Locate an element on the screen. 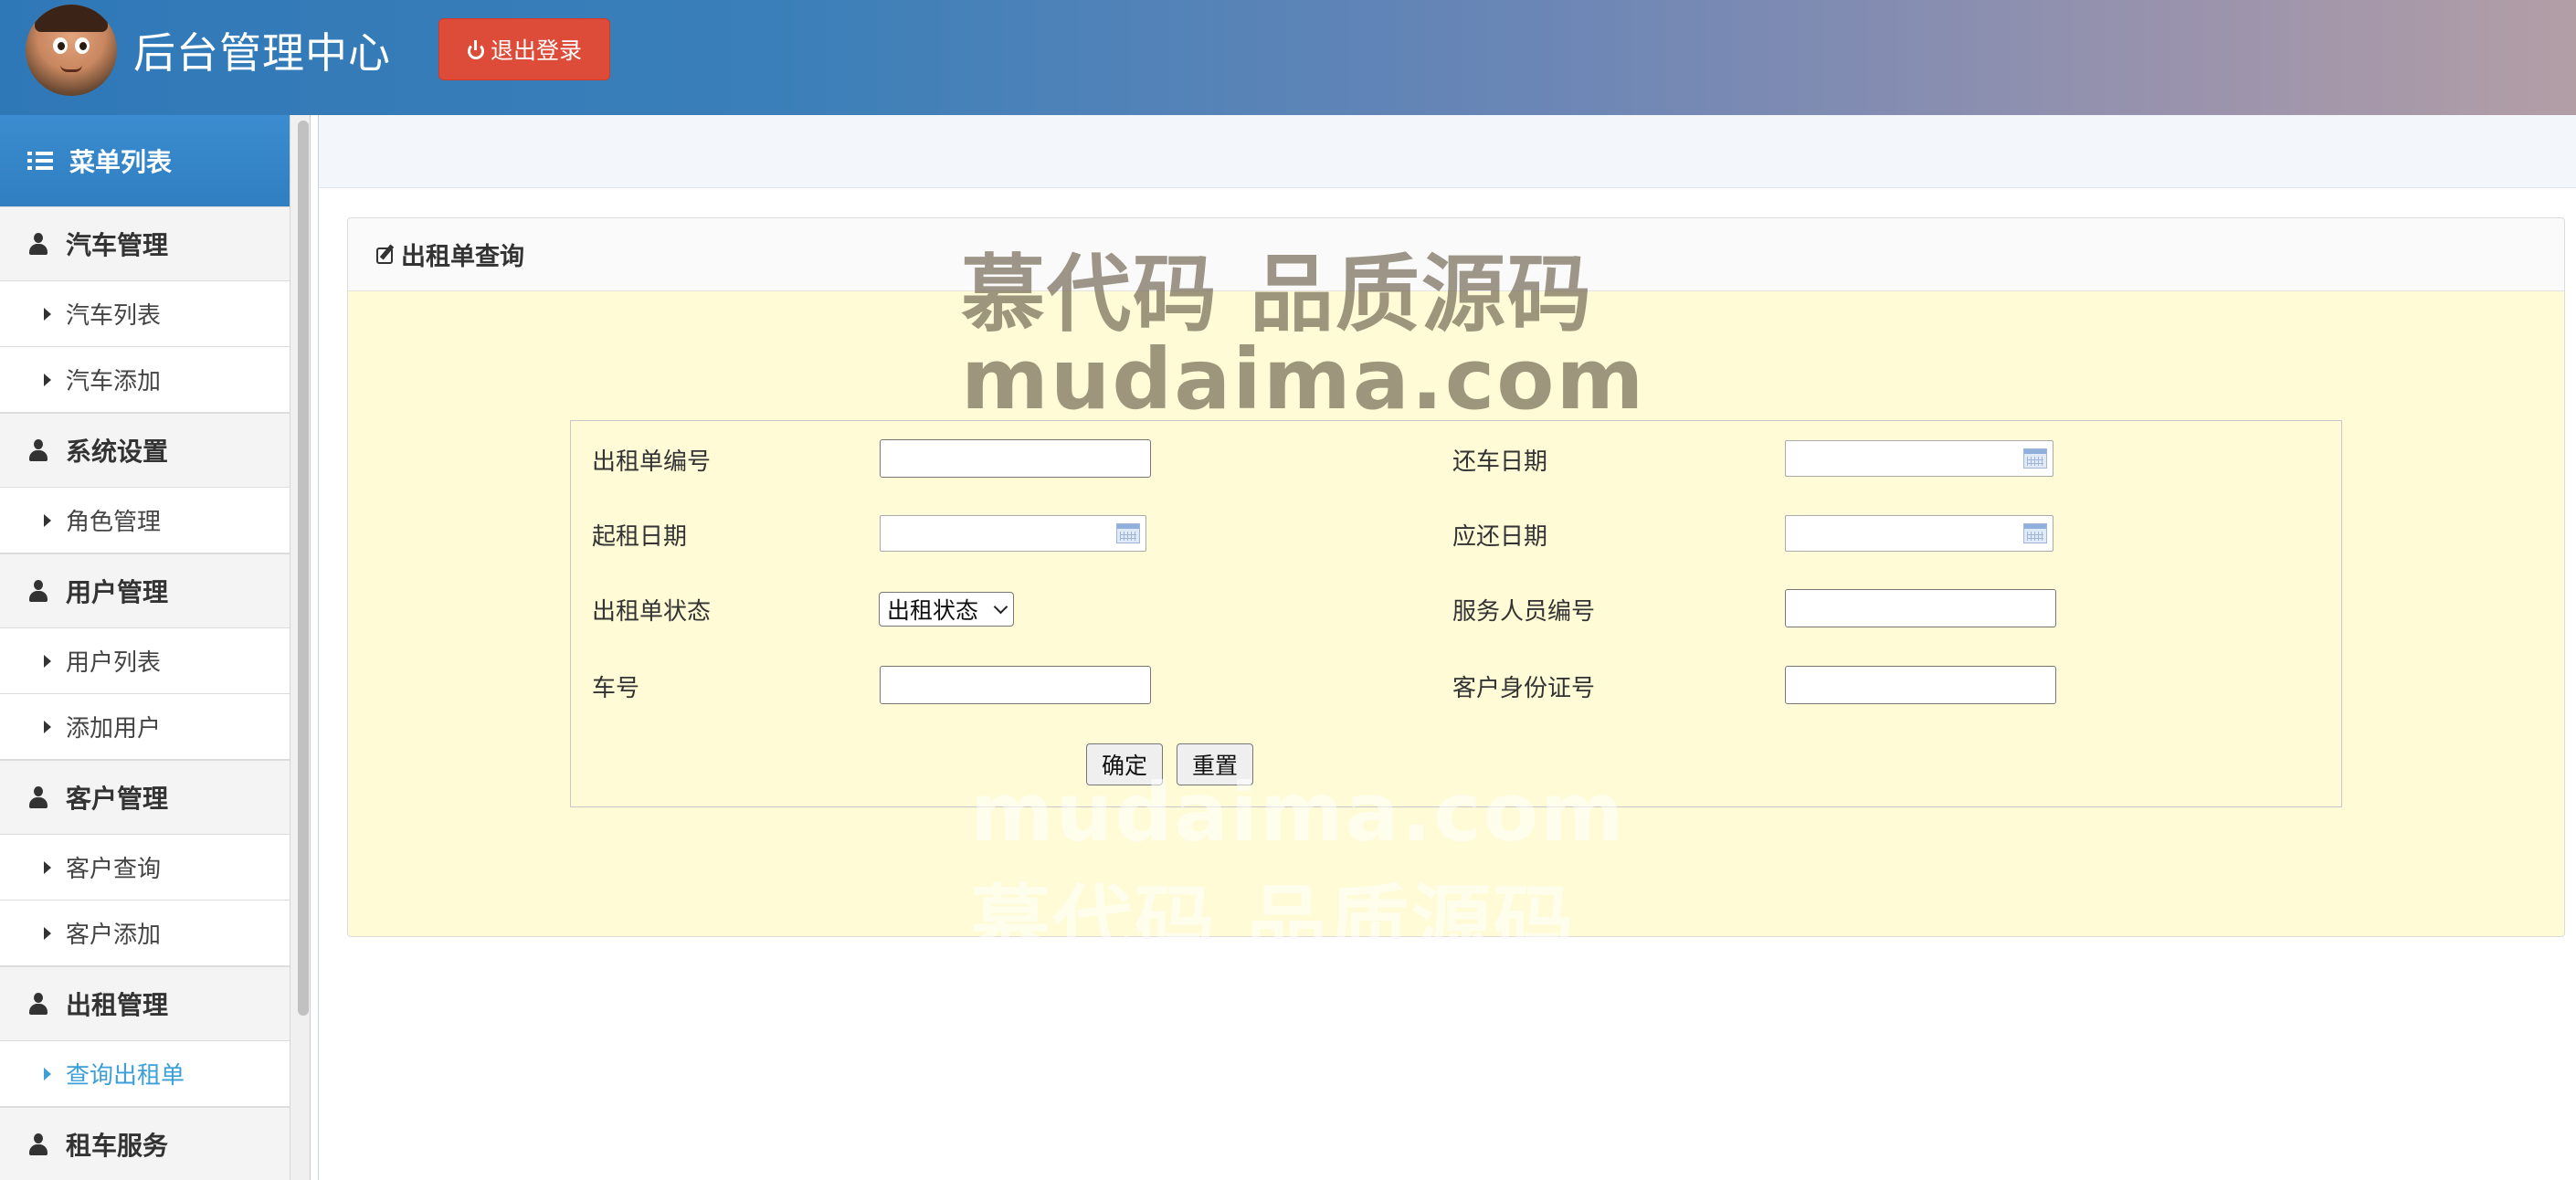  sidebar-item-customer-query: 客户查询 is located at coordinates (145, 868).